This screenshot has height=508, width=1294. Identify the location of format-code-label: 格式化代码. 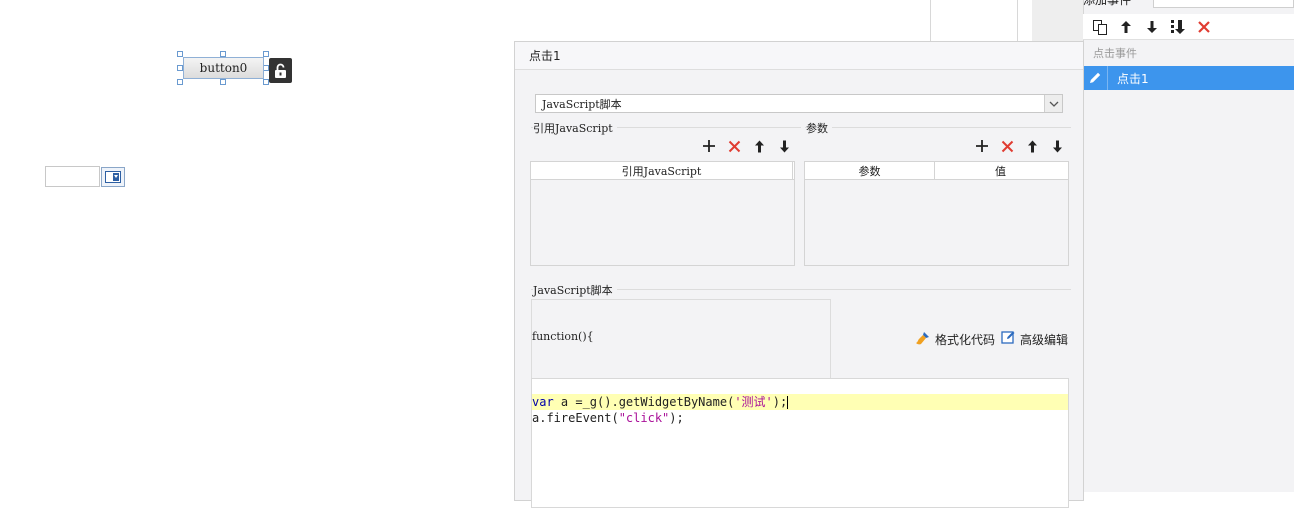
(965, 340).